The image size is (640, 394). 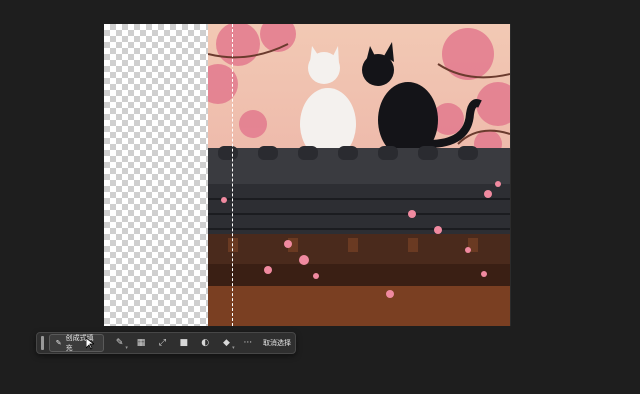 What do you see at coordinates (245, 175) in the screenshot?
I see `selection-marquee` at bounding box center [245, 175].